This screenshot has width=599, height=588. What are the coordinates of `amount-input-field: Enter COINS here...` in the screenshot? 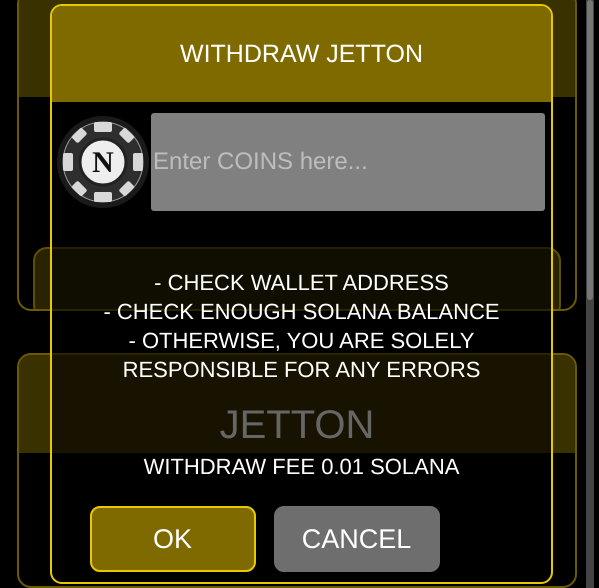 It's located at (348, 162).